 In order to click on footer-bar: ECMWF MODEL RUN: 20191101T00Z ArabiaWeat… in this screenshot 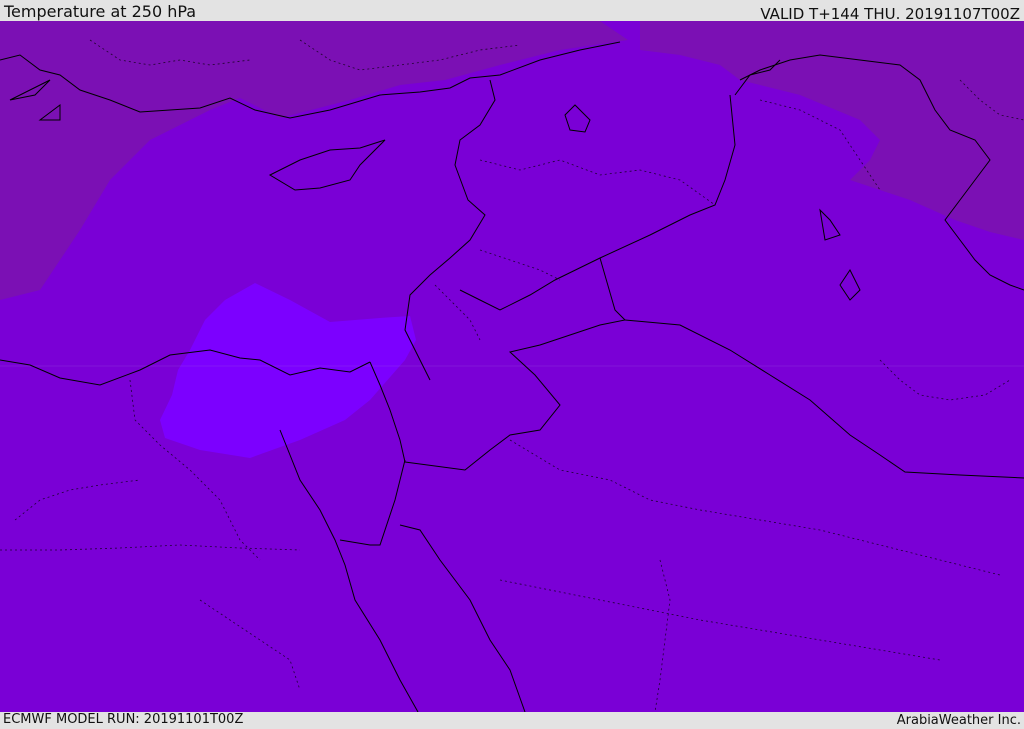, I will do `click(512, 720)`.